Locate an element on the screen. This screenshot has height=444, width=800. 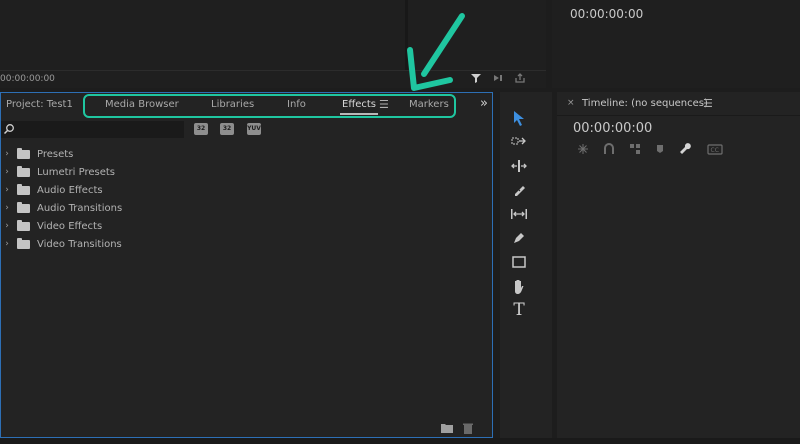
new-bin-icon is located at coordinates (447, 428).